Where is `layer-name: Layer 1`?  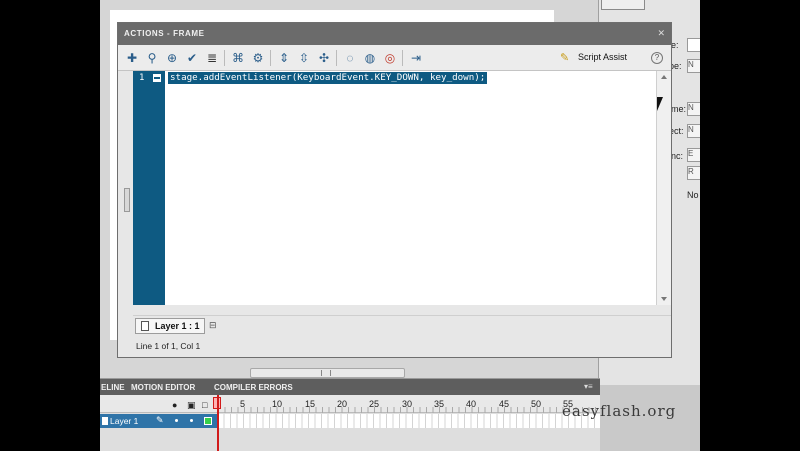 layer-name: Layer 1 is located at coordinates (124, 421).